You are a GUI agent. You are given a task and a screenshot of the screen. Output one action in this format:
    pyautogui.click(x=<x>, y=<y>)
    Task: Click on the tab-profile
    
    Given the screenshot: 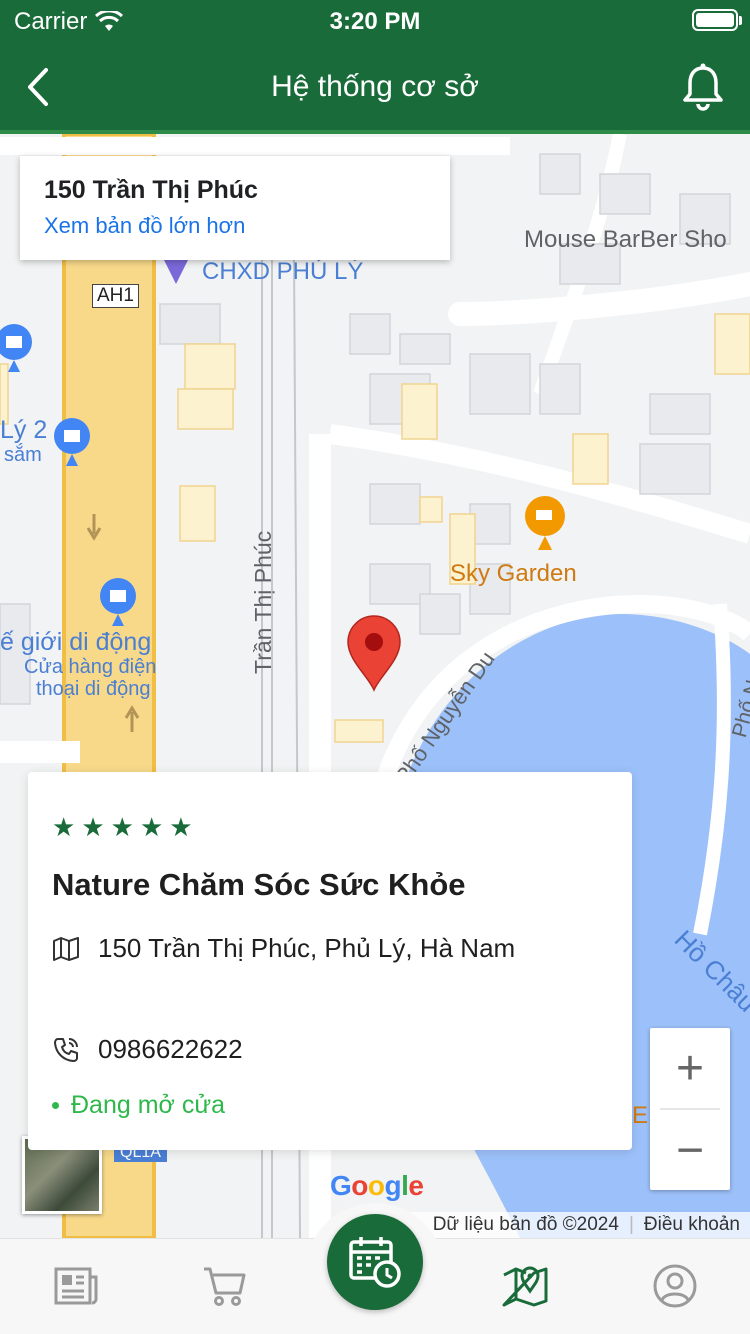 What is the action you would take?
    pyautogui.click(x=675, y=1286)
    